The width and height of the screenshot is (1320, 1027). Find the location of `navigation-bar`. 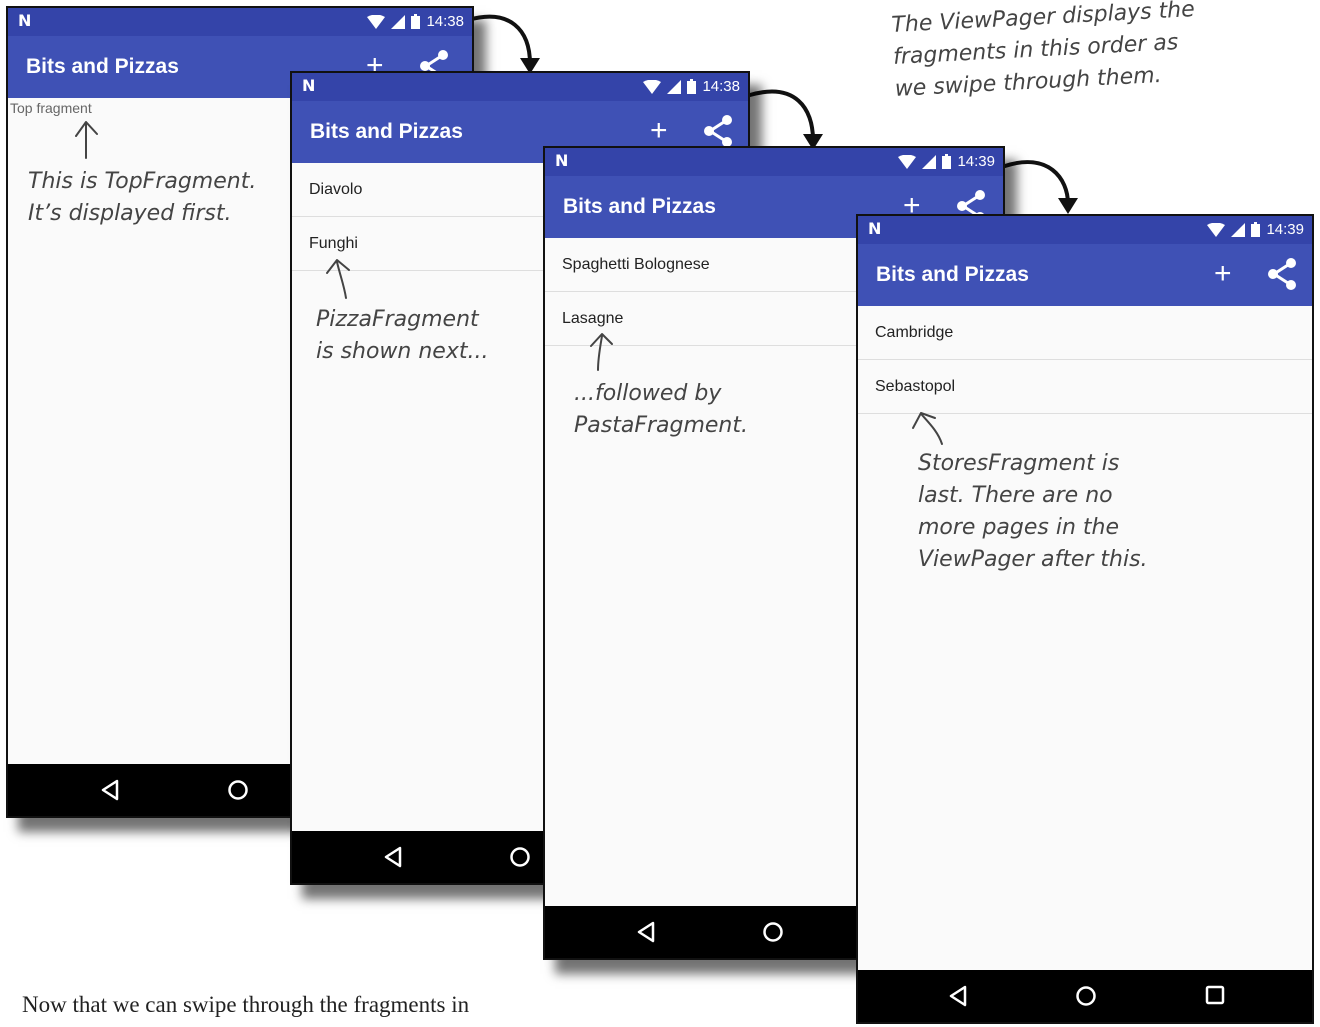

navigation-bar is located at coordinates (1085, 996).